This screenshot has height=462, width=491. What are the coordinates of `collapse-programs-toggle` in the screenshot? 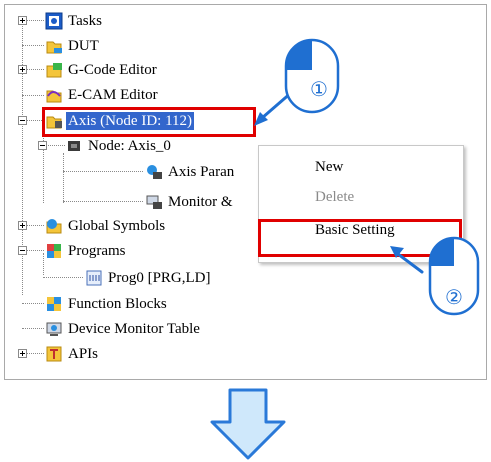 It's located at (22, 250).